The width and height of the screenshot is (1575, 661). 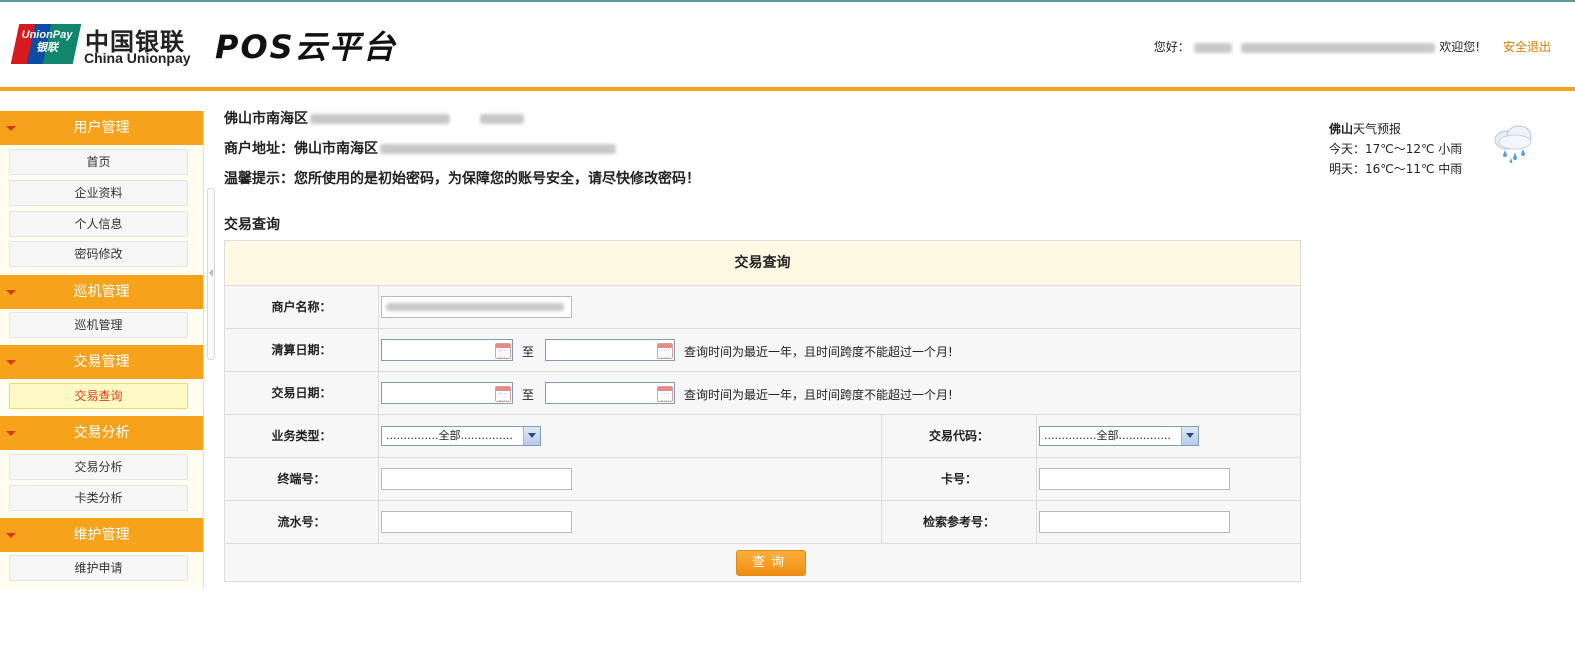 I want to click on row-merchant-name: 商户名称：, so click(x=762, y=307).